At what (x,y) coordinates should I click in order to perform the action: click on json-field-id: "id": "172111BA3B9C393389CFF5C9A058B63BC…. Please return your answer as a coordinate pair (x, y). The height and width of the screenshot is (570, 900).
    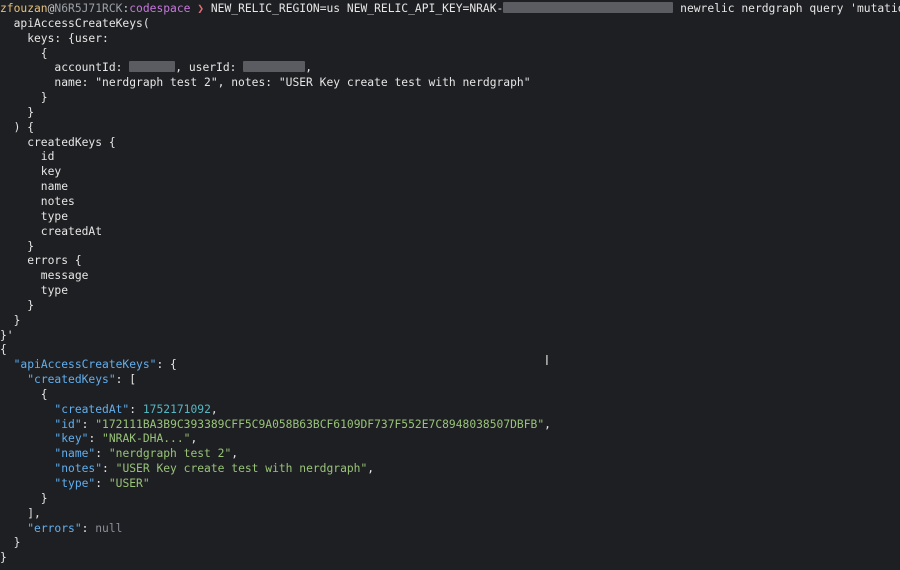
    Looking at the image, I should click on (302, 424).